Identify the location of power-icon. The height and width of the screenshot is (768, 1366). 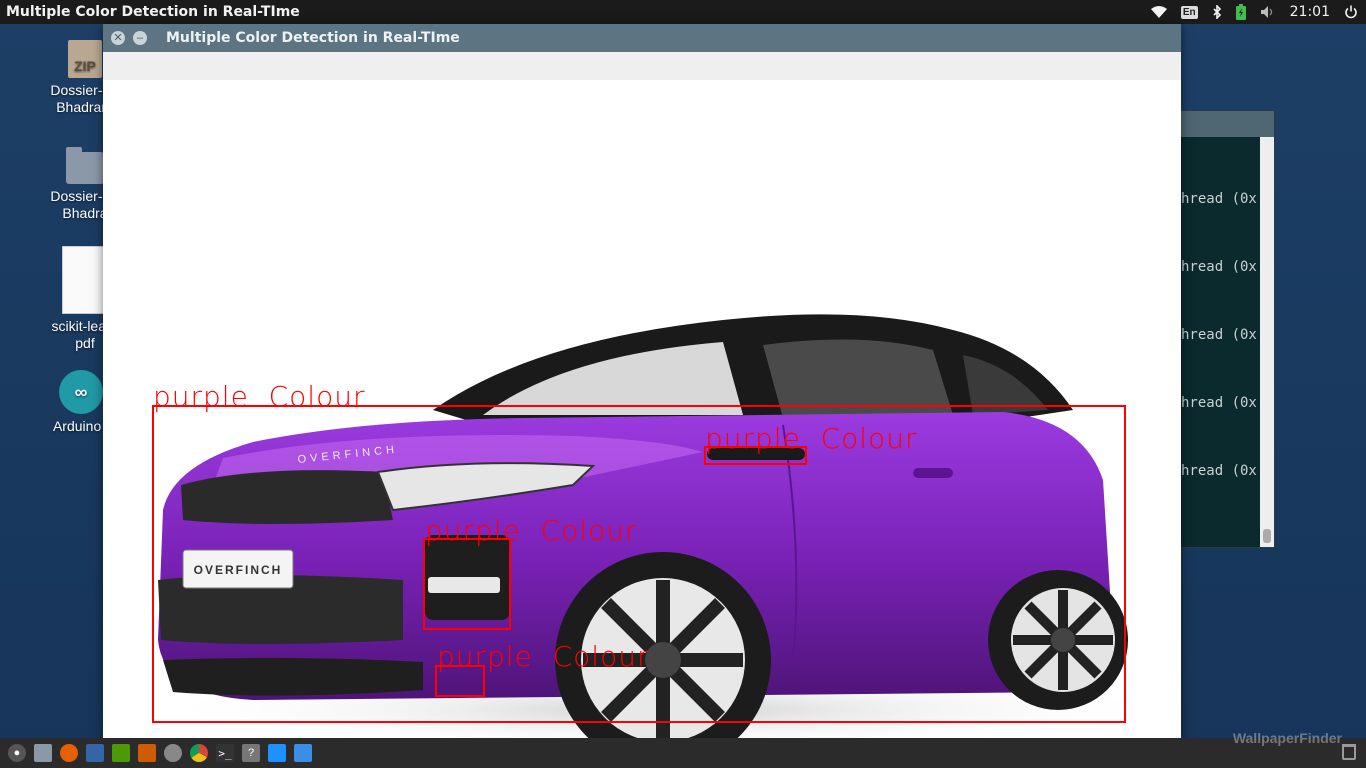
(1351, 12).